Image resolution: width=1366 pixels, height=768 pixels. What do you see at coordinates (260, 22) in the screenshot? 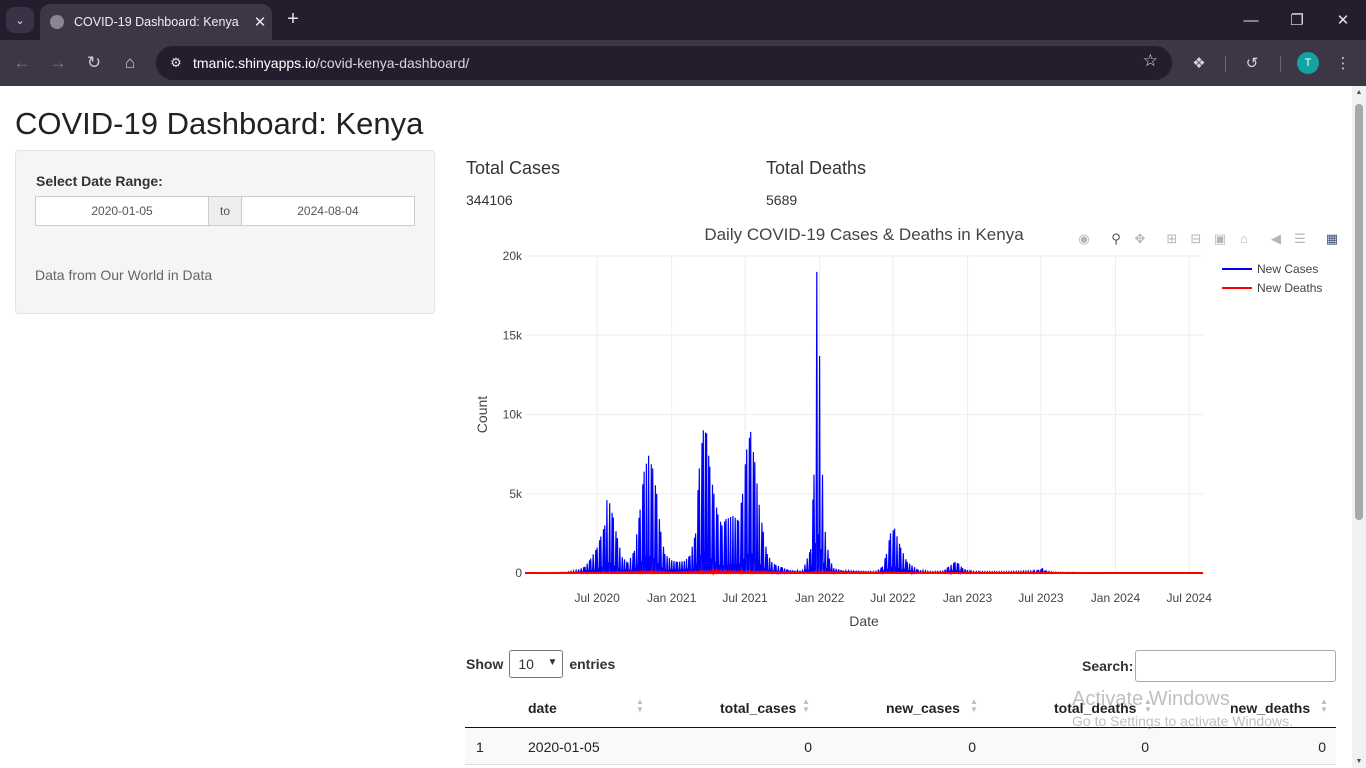
I see `tab-close-icon: ✕` at bounding box center [260, 22].